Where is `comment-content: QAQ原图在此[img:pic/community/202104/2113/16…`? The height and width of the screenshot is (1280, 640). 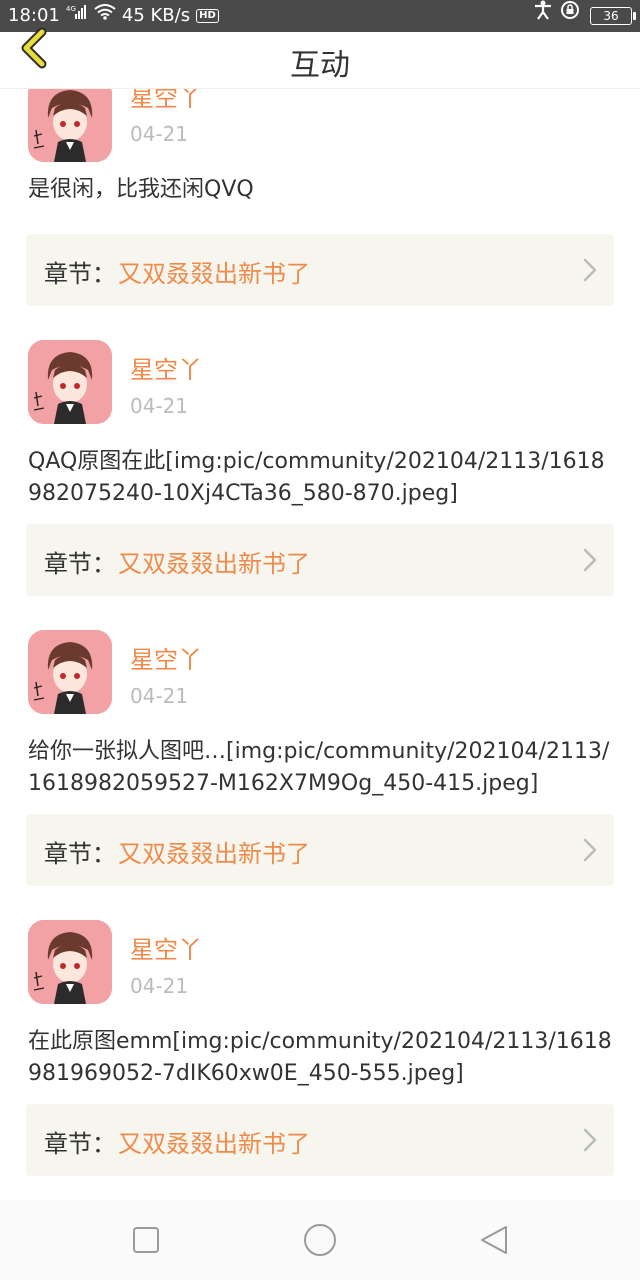
comment-content: QAQ原图在此[img:pic/community/202104/2113/16… is located at coordinates (321, 478).